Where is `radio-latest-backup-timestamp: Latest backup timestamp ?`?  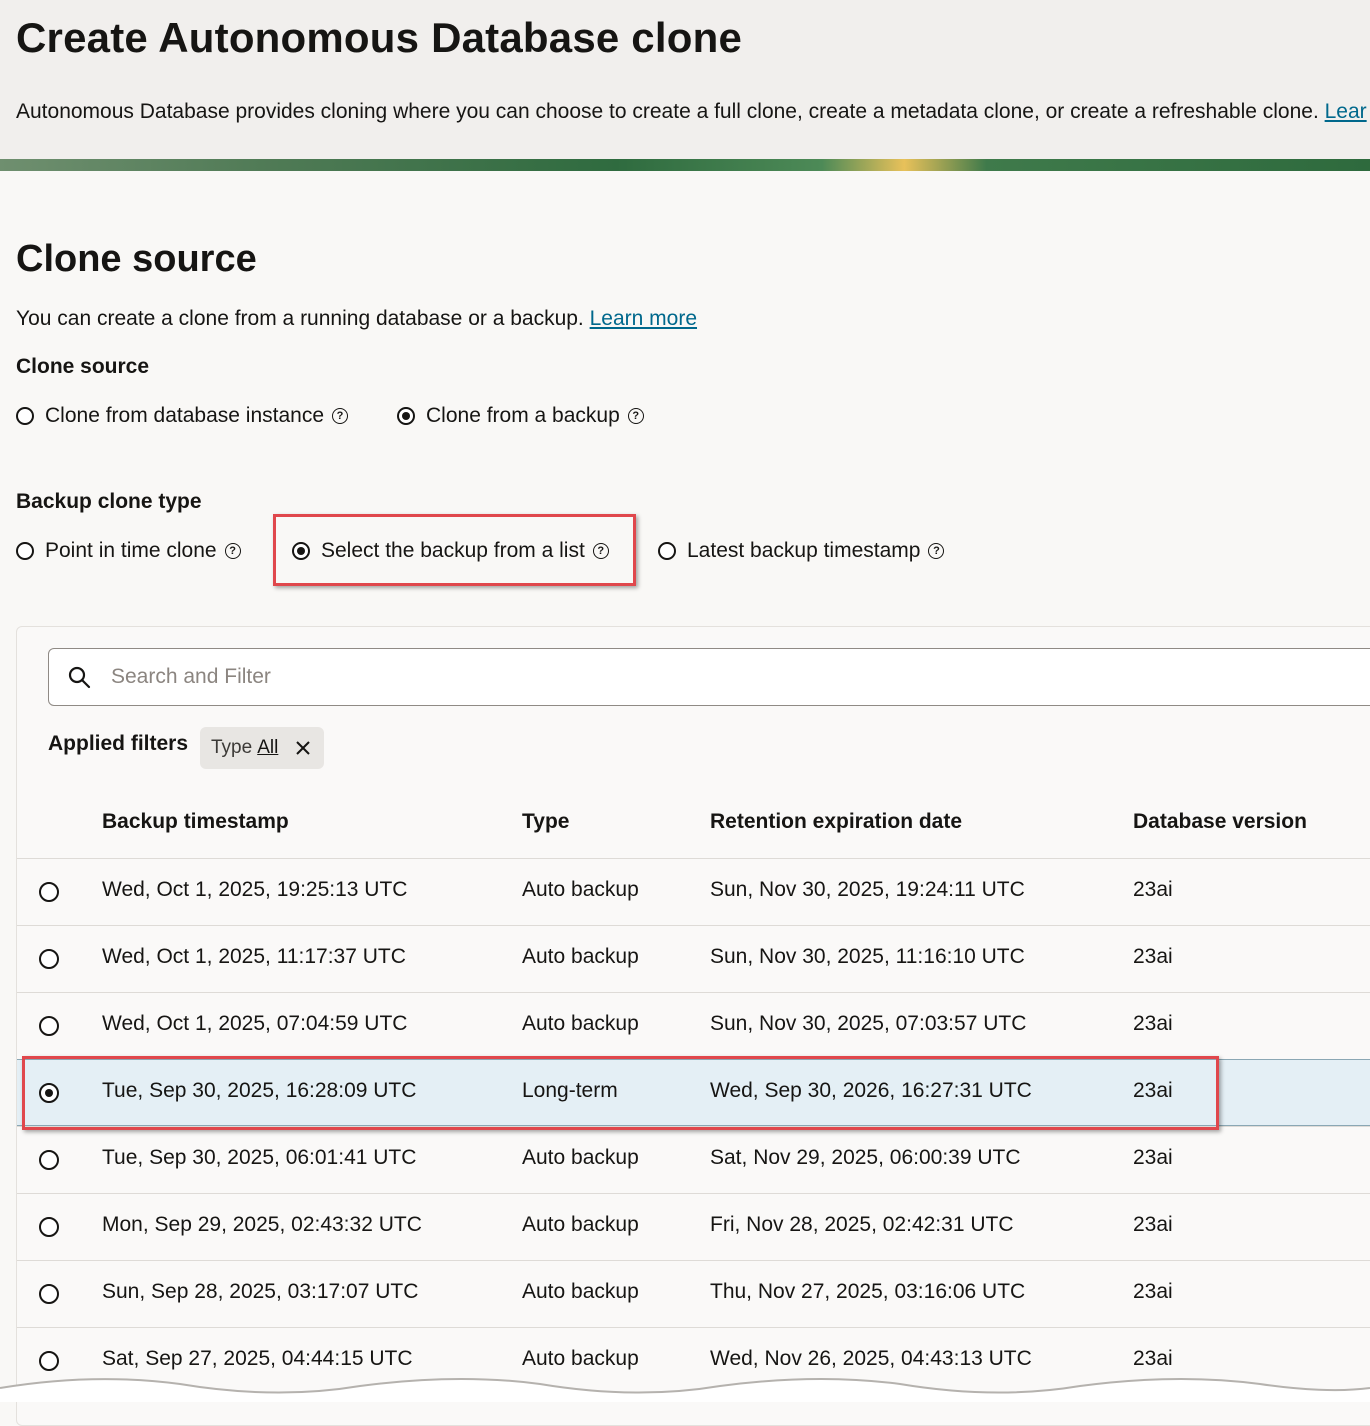 radio-latest-backup-timestamp: Latest backup timestamp ? is located at coordinates (801, 551).